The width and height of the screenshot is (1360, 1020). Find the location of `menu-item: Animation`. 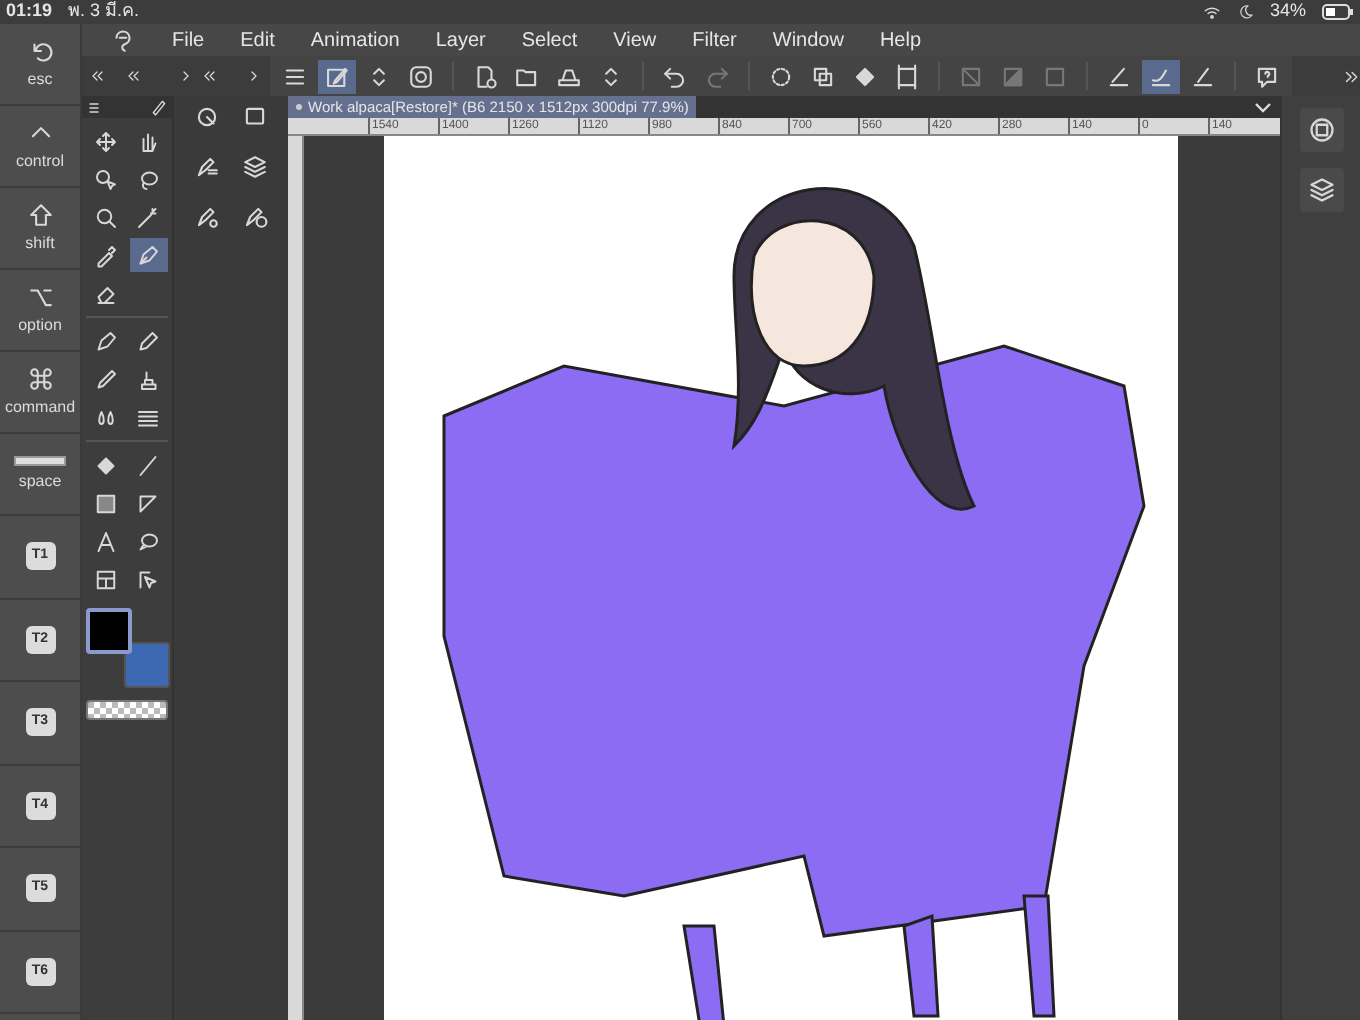

menu-item: Animation is located at coordinates (355, 40).